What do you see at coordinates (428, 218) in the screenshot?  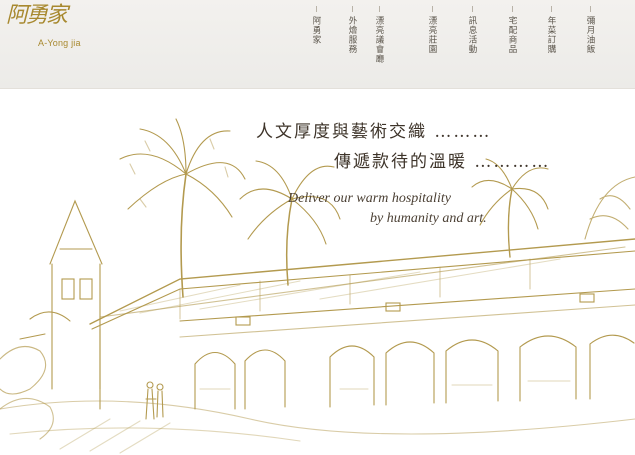 I see `hero-english-line2: by humanity and art.` at bounding box center [428, 218].